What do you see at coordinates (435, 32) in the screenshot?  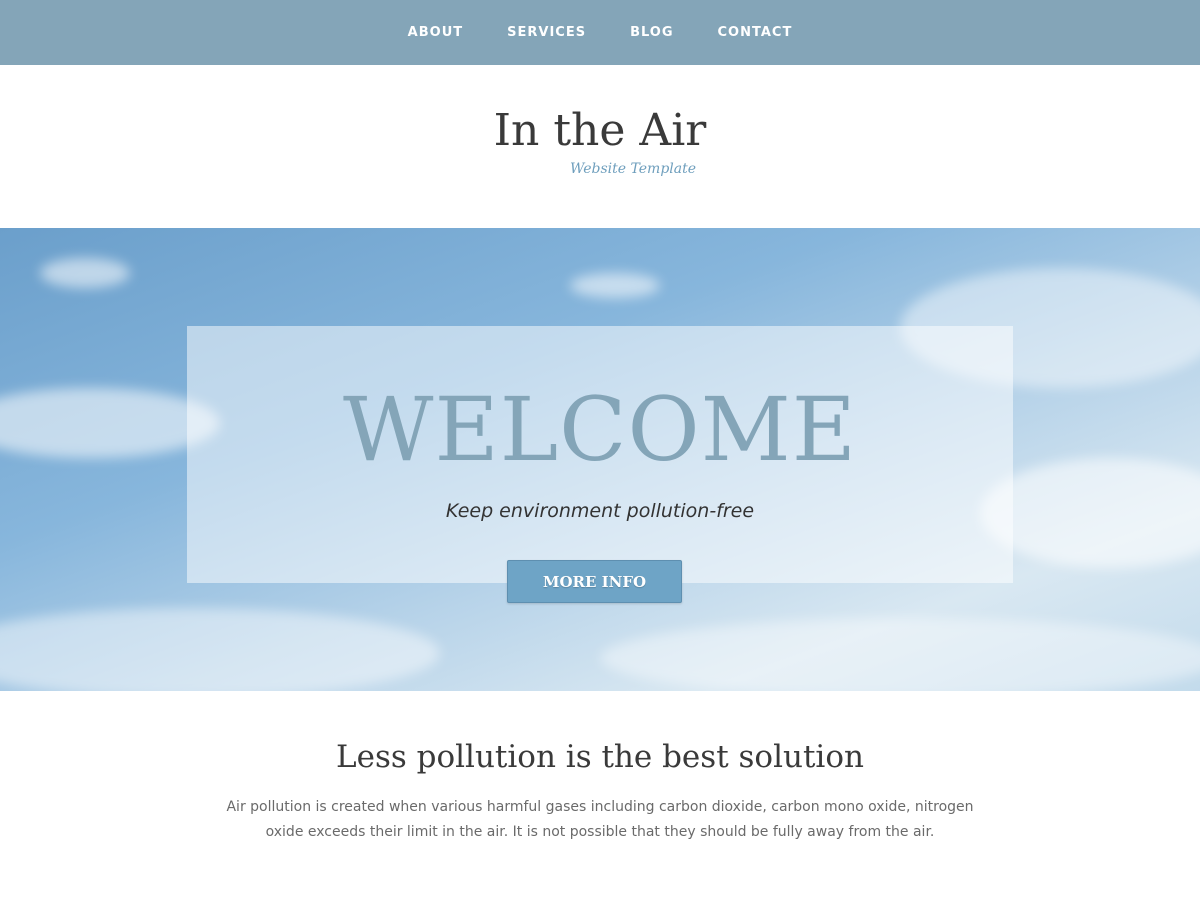 I see `nav-item-about: ABOUT` at bounding box center [435, 32].